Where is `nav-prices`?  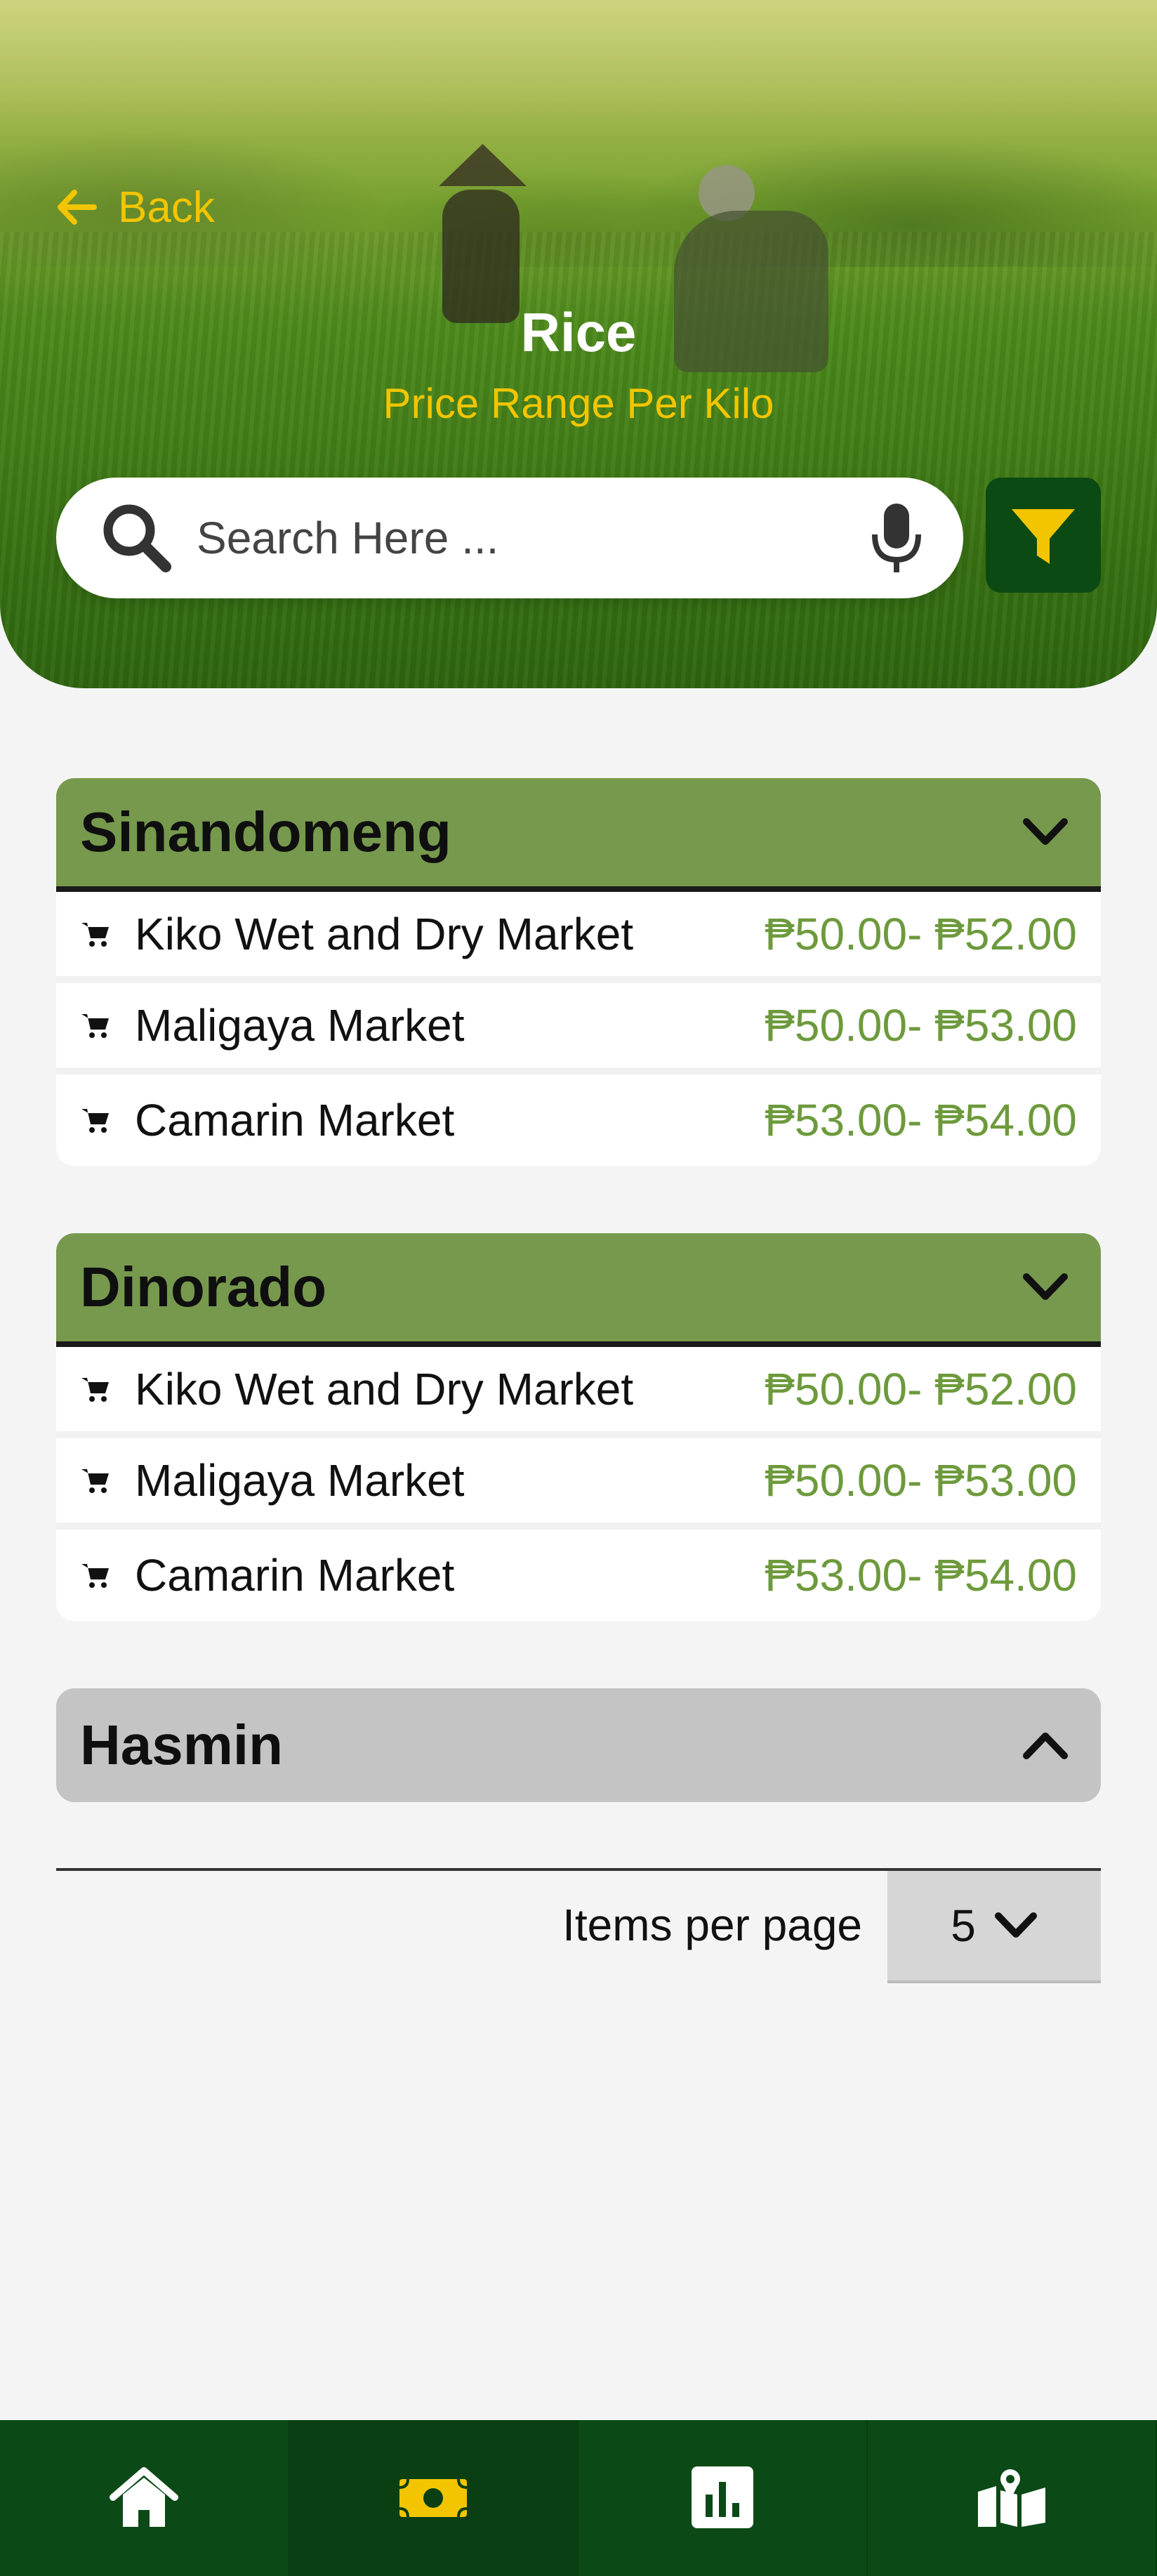
nav-prices is located at coordinates (433, 2498).